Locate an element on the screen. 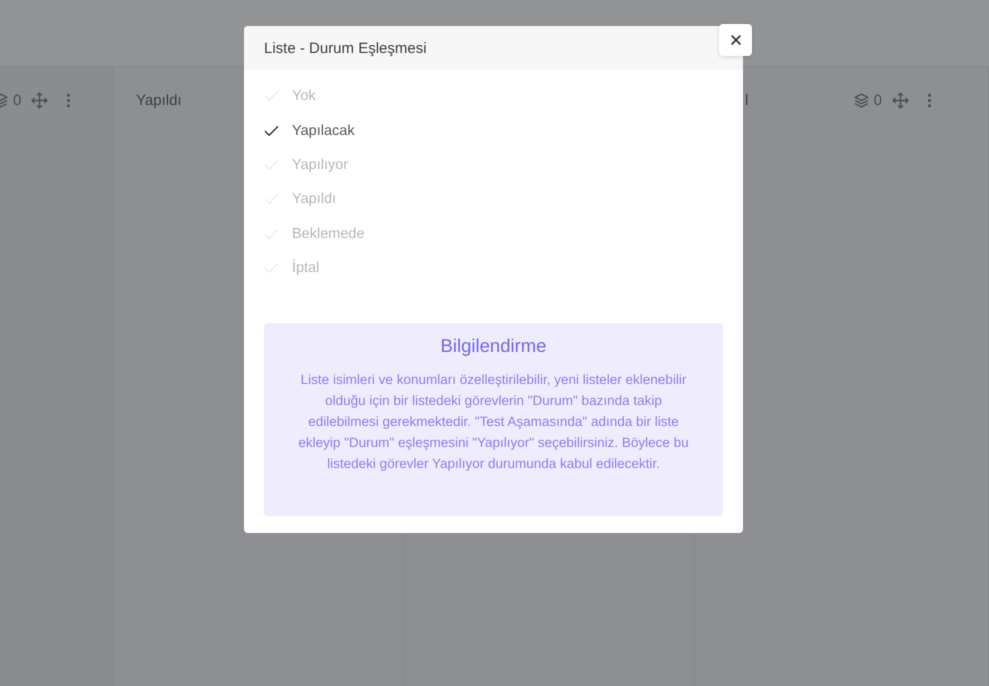 Image resolution: width=989 pixels, height=686 pixels. status-option: Yok is located at coordinates (493, 96).